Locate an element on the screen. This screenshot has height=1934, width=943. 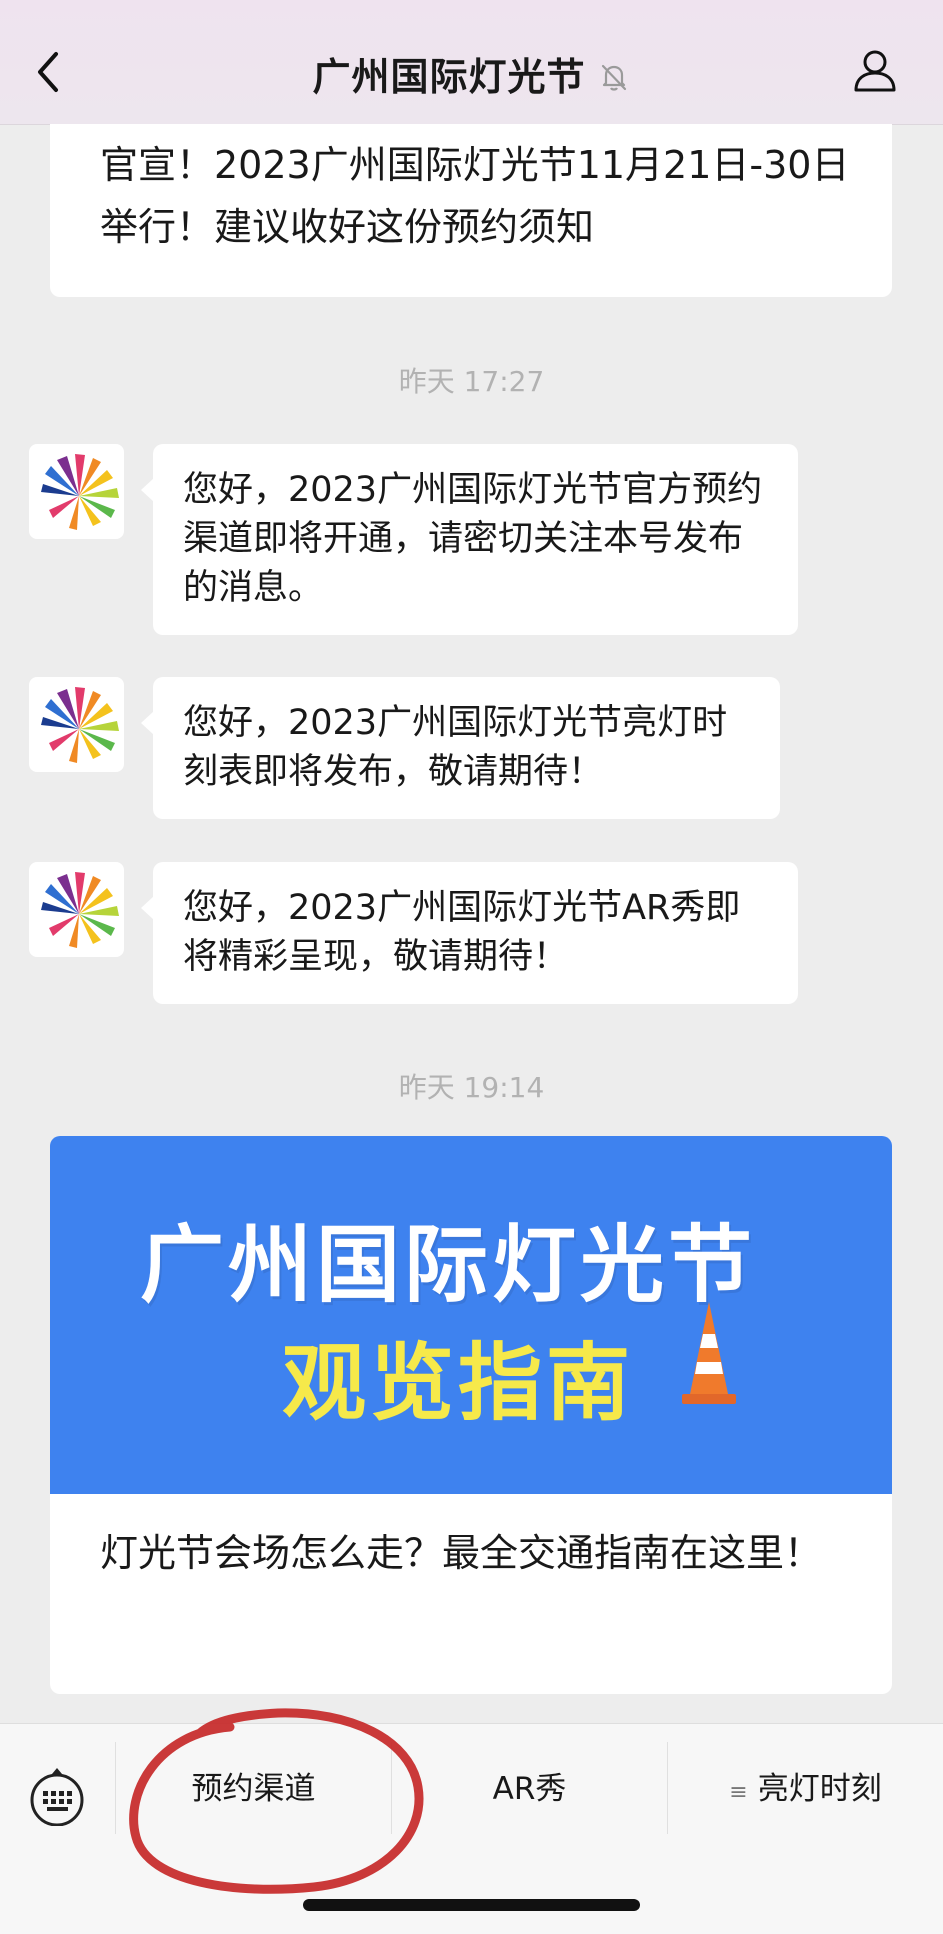
menu-item-booking: 预约渠道 is located at coordinates (253, 1789).